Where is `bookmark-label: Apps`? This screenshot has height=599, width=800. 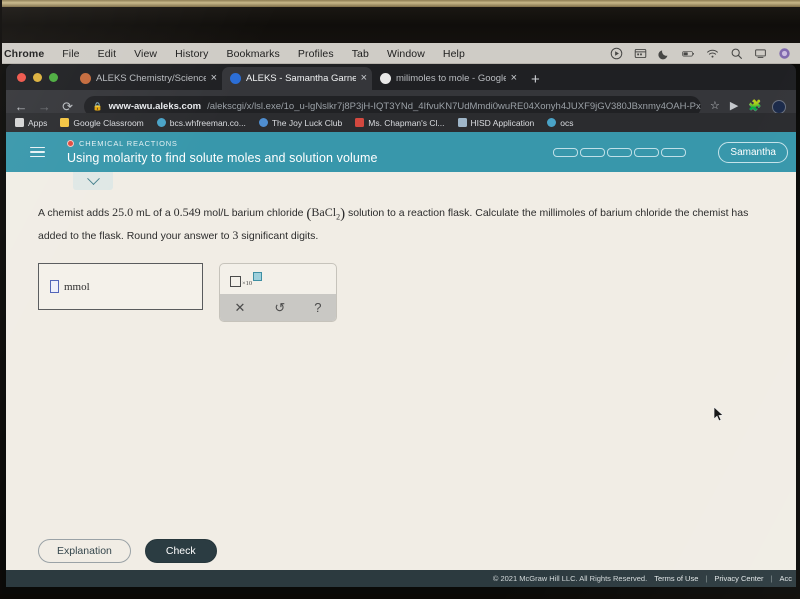
bookmark-label: Apps is located at coordinates (38, 122).